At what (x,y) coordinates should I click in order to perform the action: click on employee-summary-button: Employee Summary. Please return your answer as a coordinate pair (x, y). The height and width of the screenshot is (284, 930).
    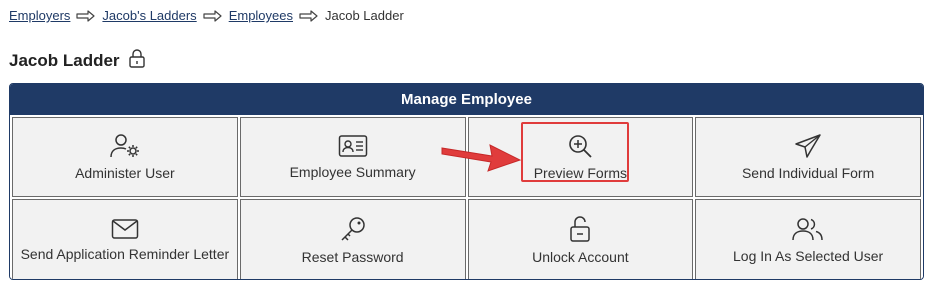
    Looking at the image, I should click on (352, 157).